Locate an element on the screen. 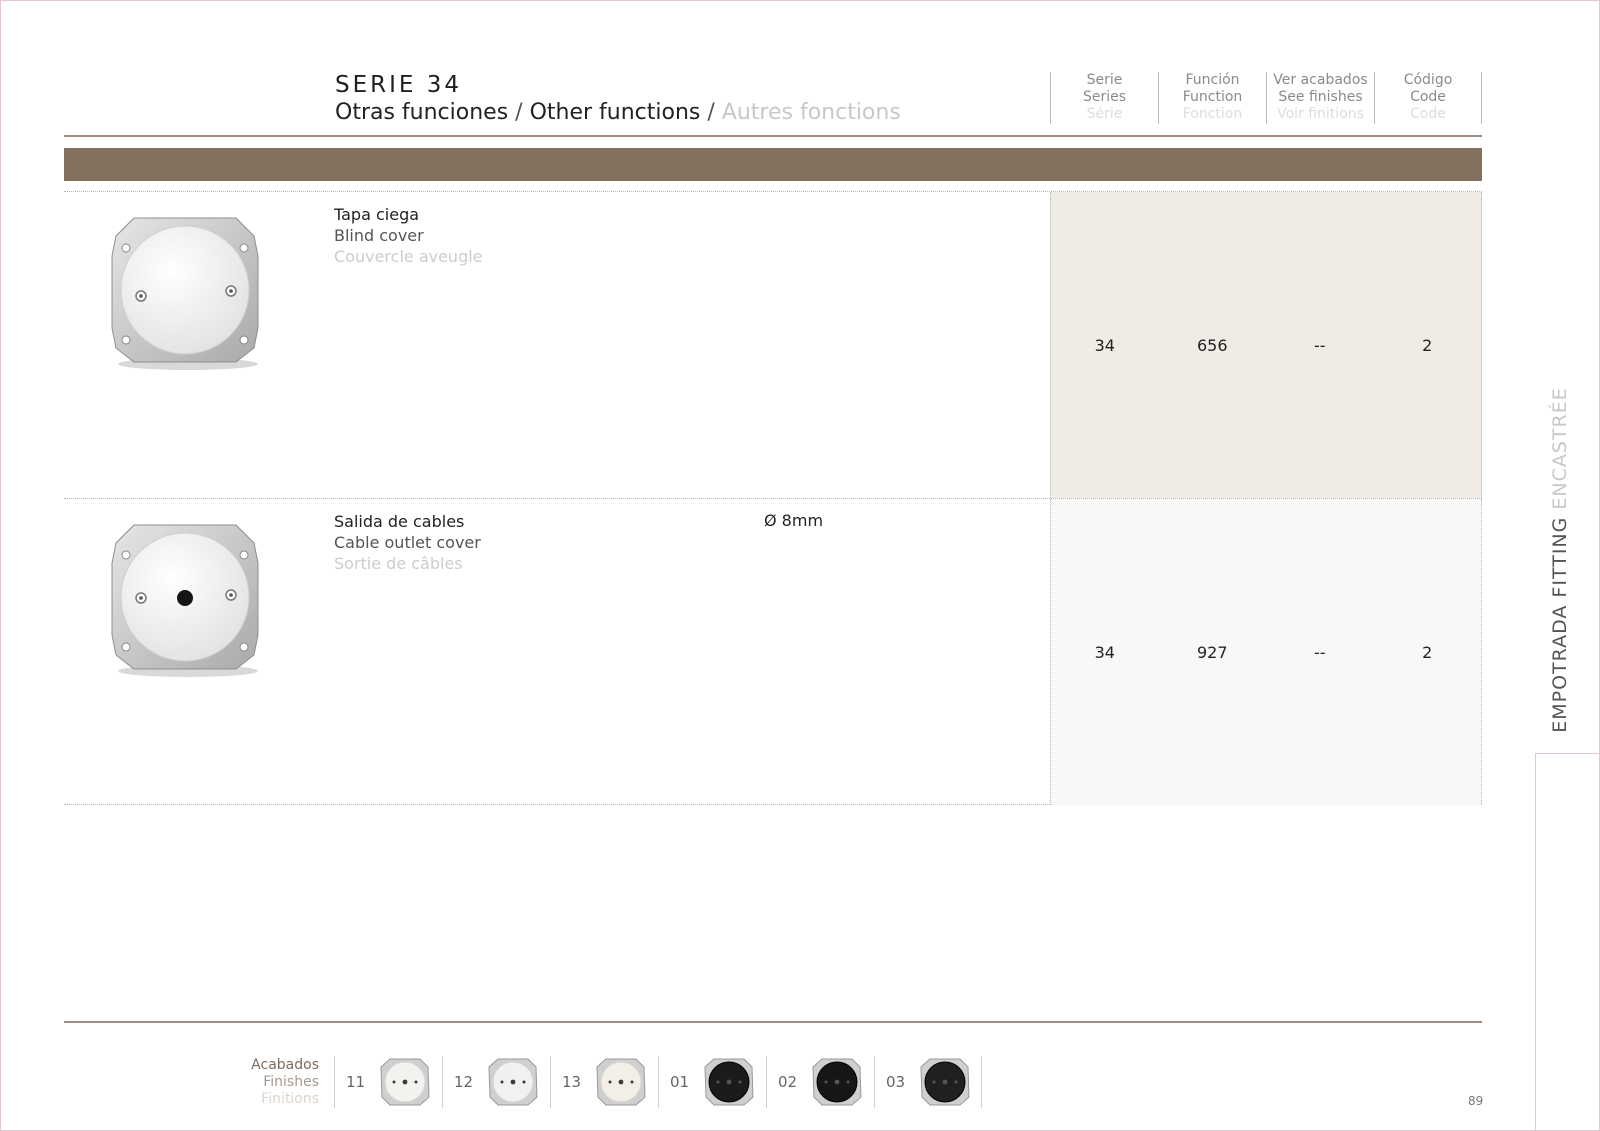 Image resolution: width=1600 pixels, height=1131 pixels. column-header-finishes: Ver acabados See finishes Voir finitions is located at coordinates (1320, 98).